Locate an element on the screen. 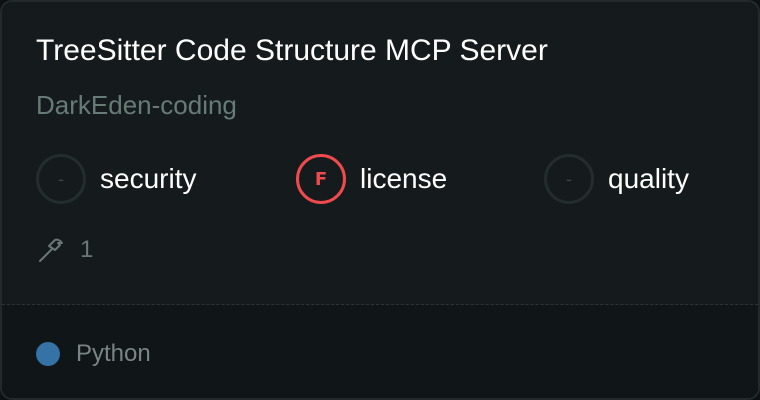  security-badge: - security is located at coordinates (116, 179).